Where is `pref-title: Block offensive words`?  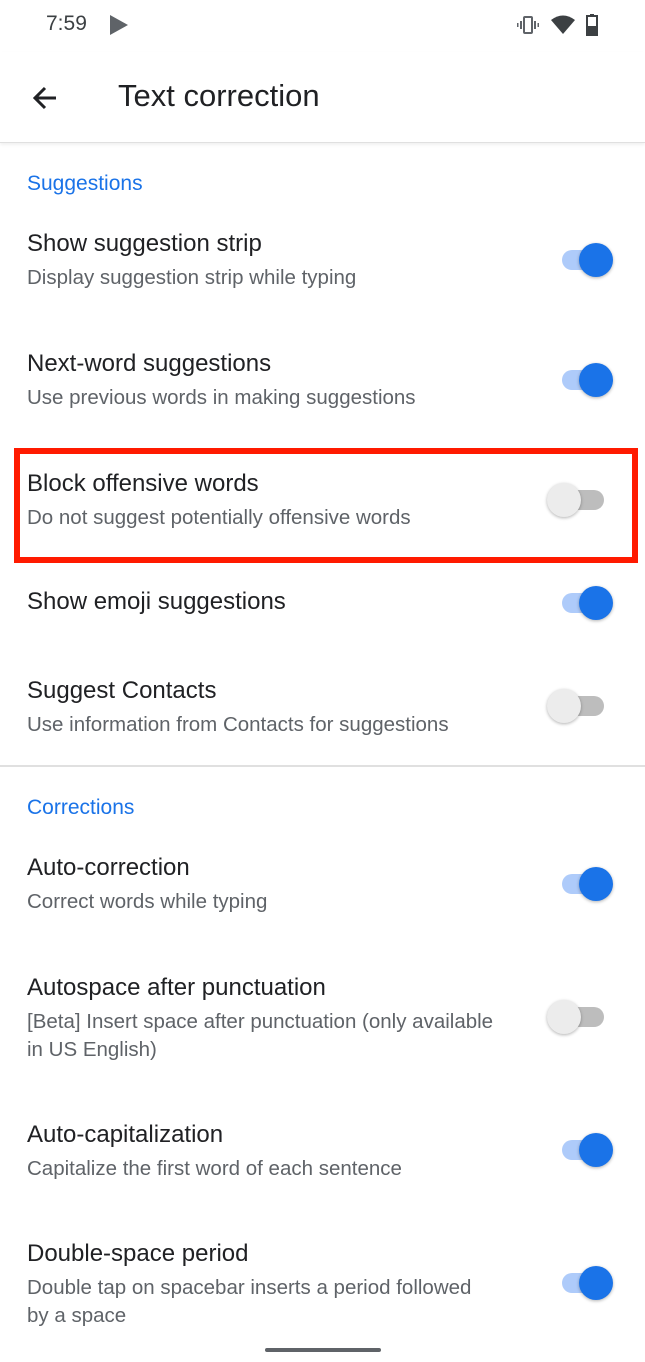
pref-title: Block offensive words is located at coordinates (143, 483).